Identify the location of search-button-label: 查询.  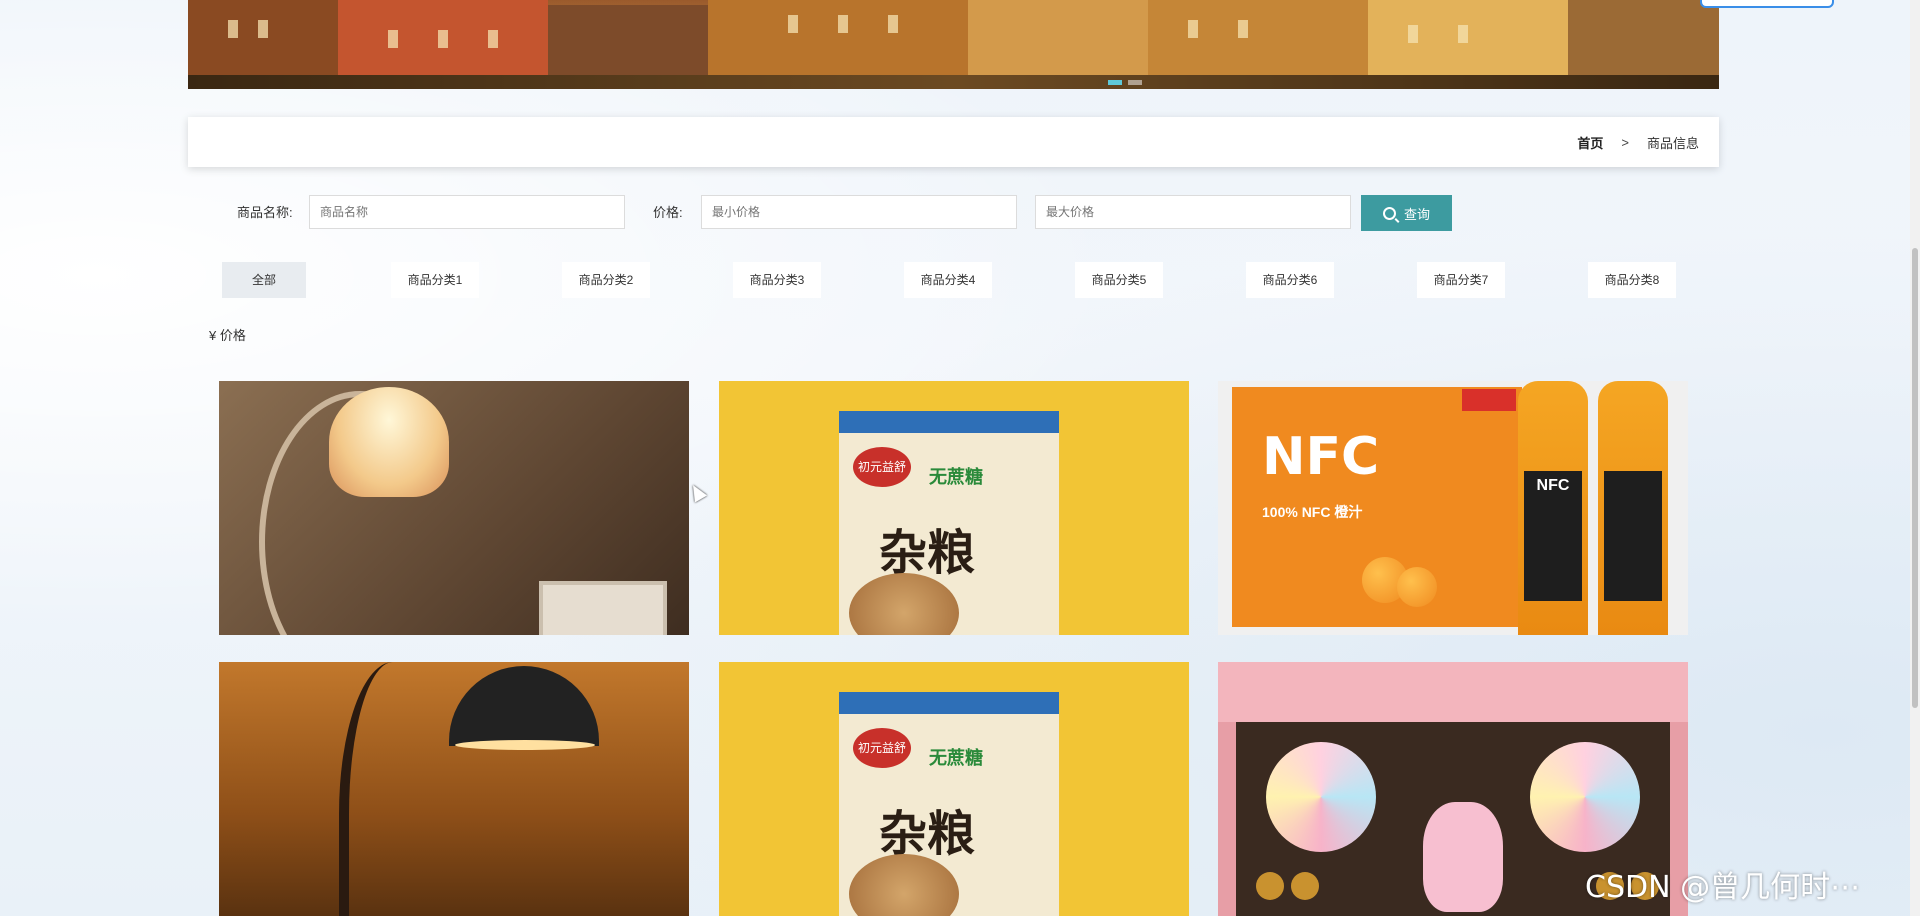
(1416, 214).